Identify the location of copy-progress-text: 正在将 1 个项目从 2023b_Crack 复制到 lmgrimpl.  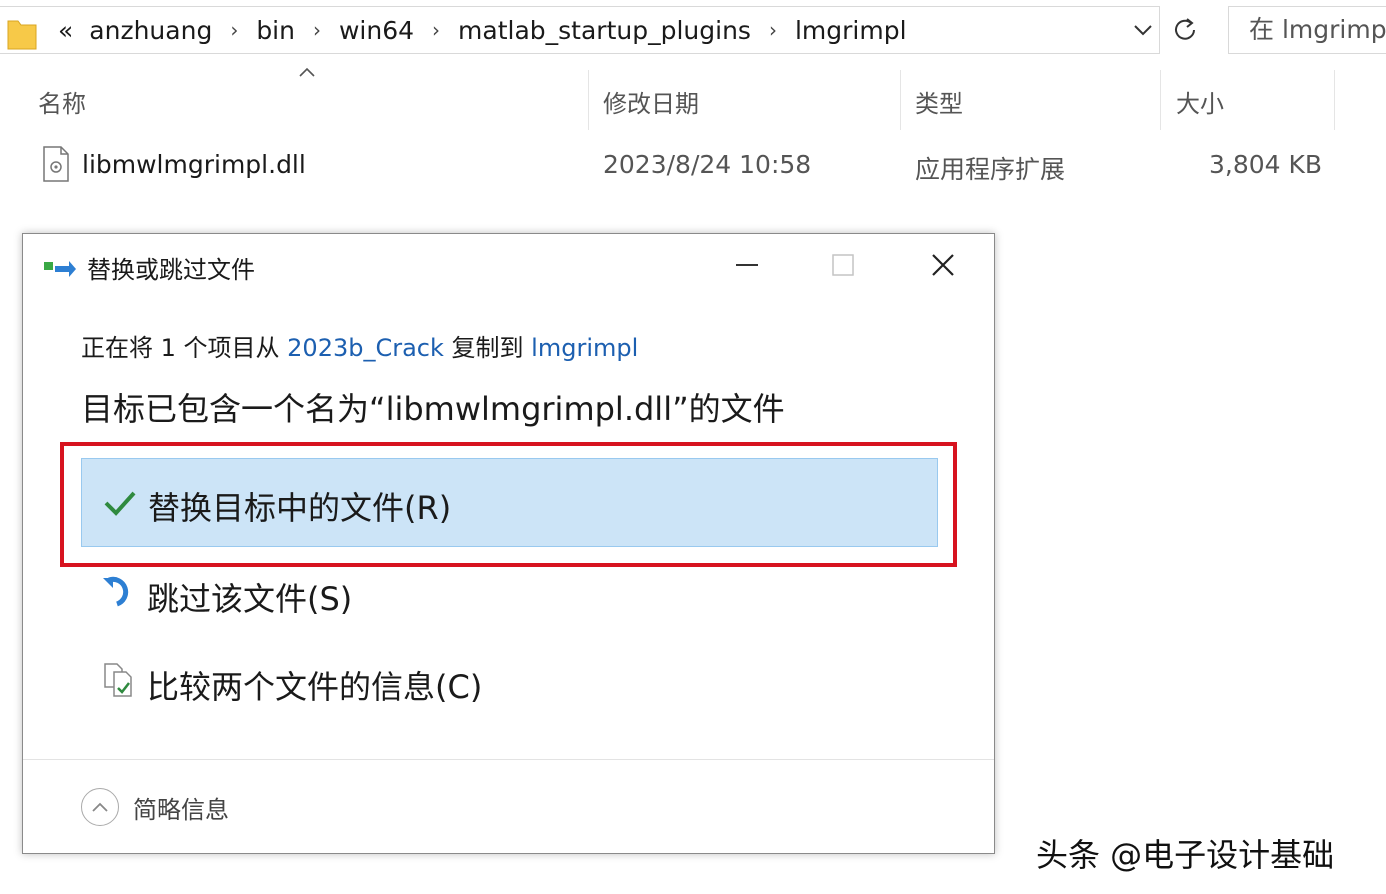
(359, 345).